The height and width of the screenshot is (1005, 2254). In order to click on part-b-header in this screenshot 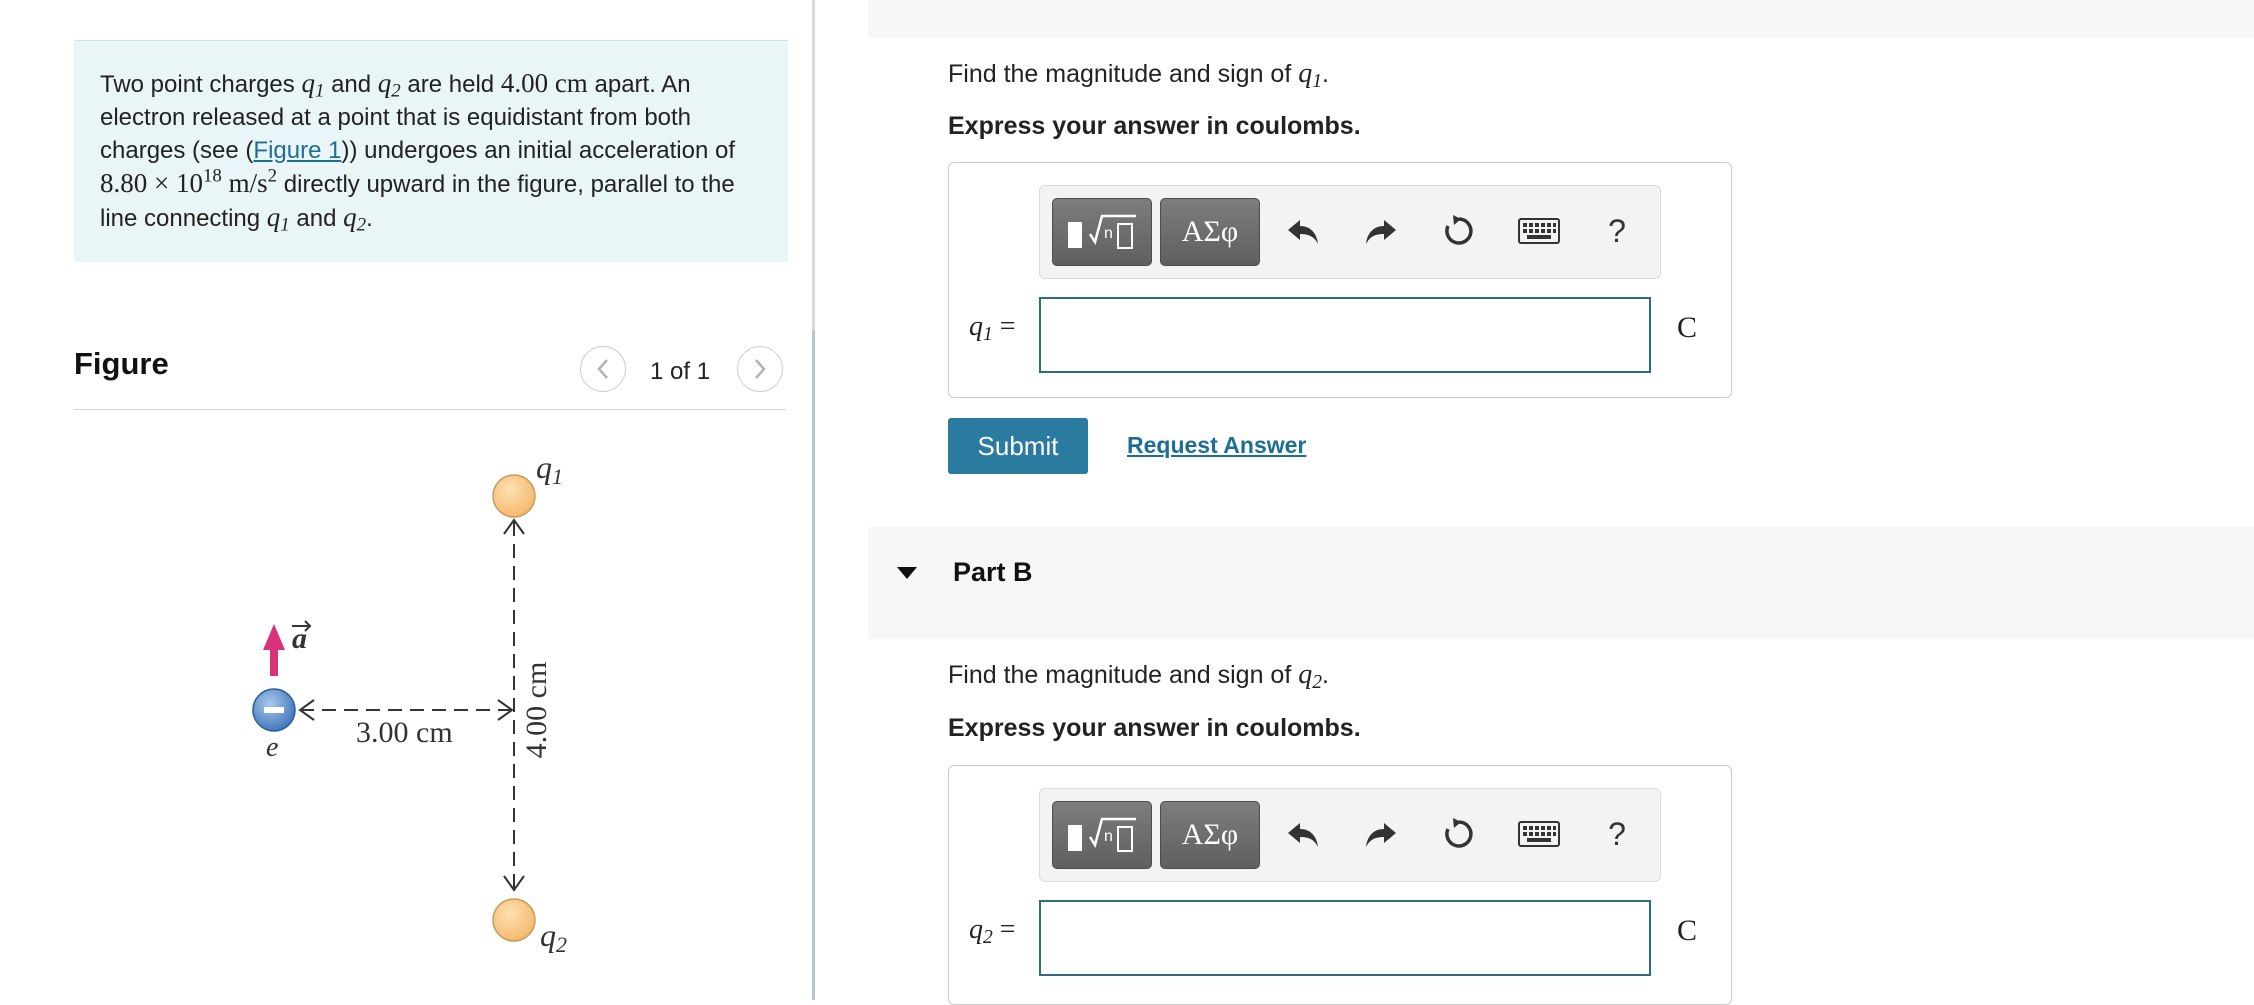, I will do `click(1561, 583)`.